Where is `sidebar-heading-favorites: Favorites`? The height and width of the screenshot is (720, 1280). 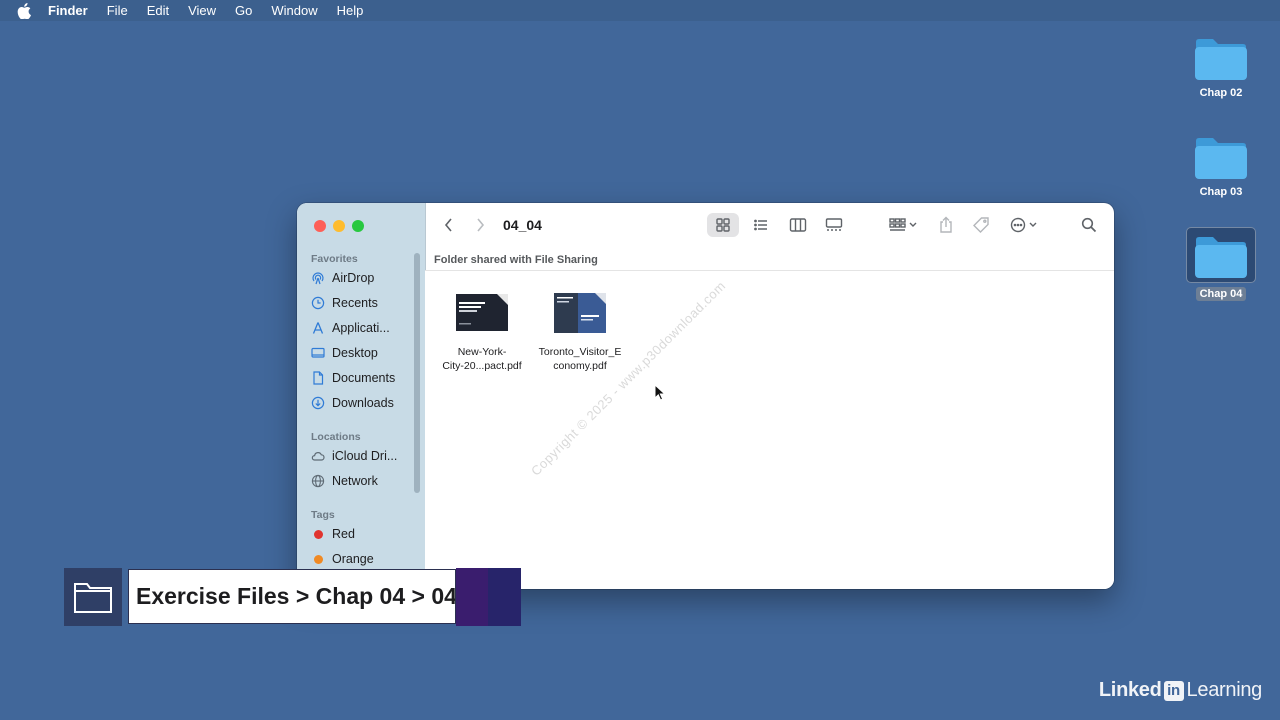 sidebar-heading-favorites: Favorites is located at coordinates (334, 259).